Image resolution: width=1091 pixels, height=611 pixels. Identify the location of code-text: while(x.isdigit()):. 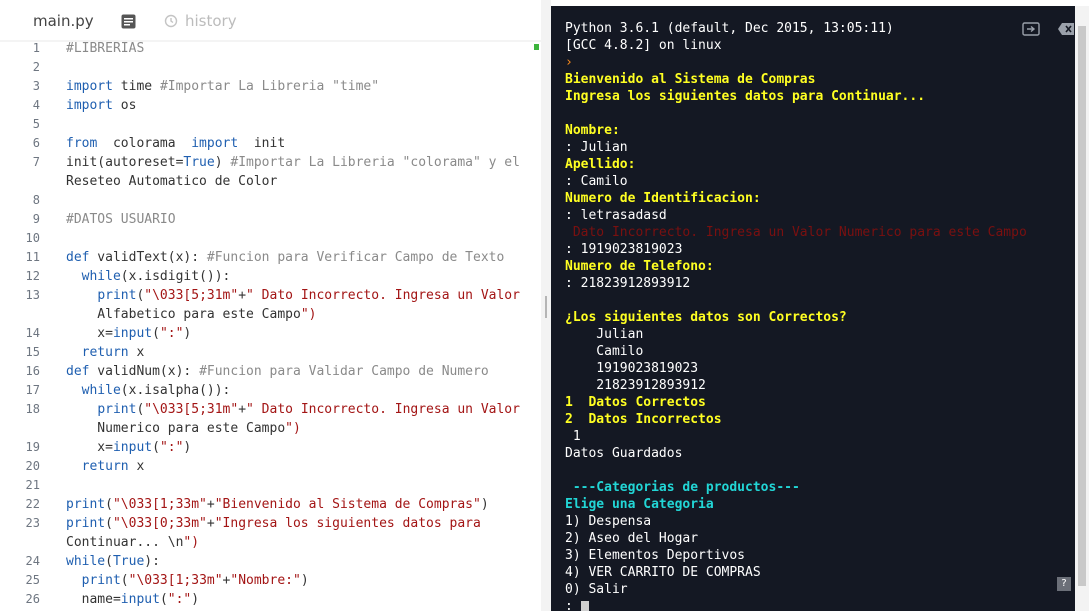
(148, 276).